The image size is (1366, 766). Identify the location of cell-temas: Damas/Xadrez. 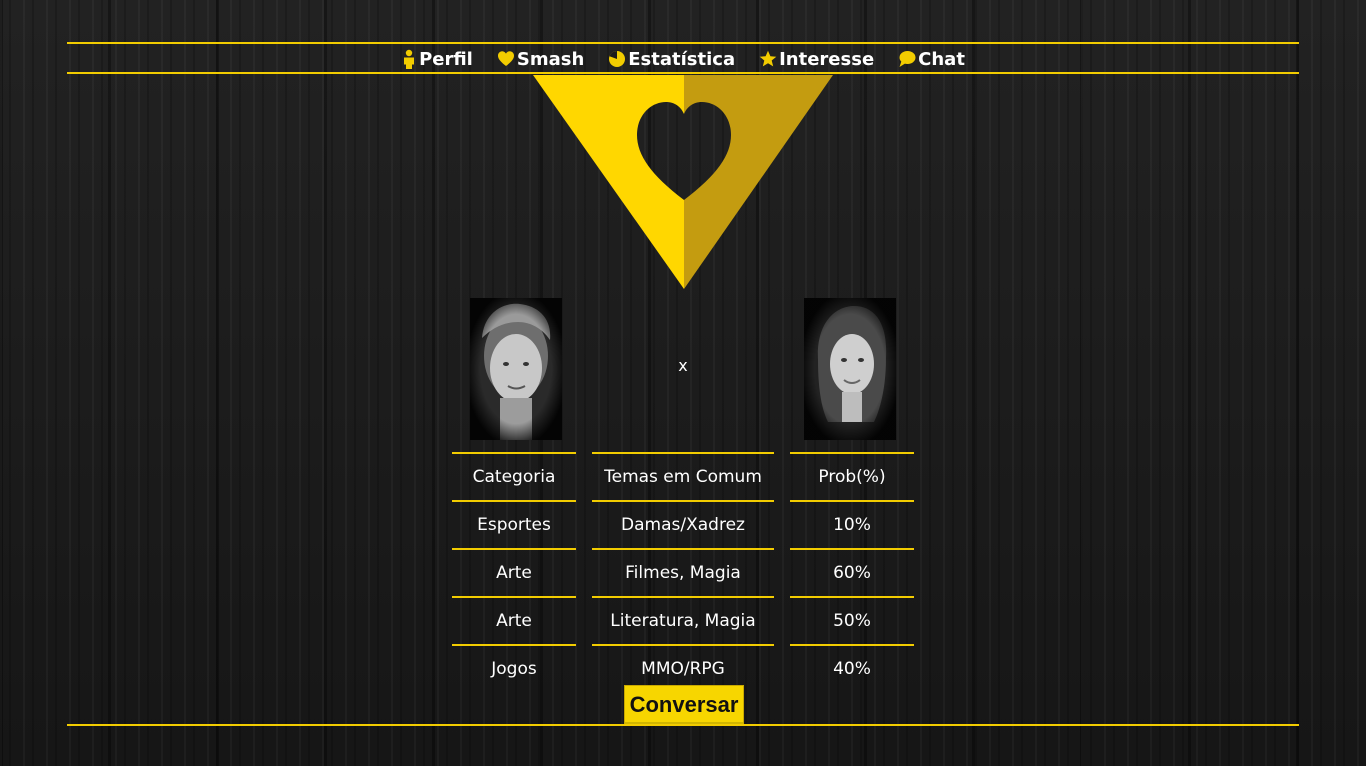
(683, 524).